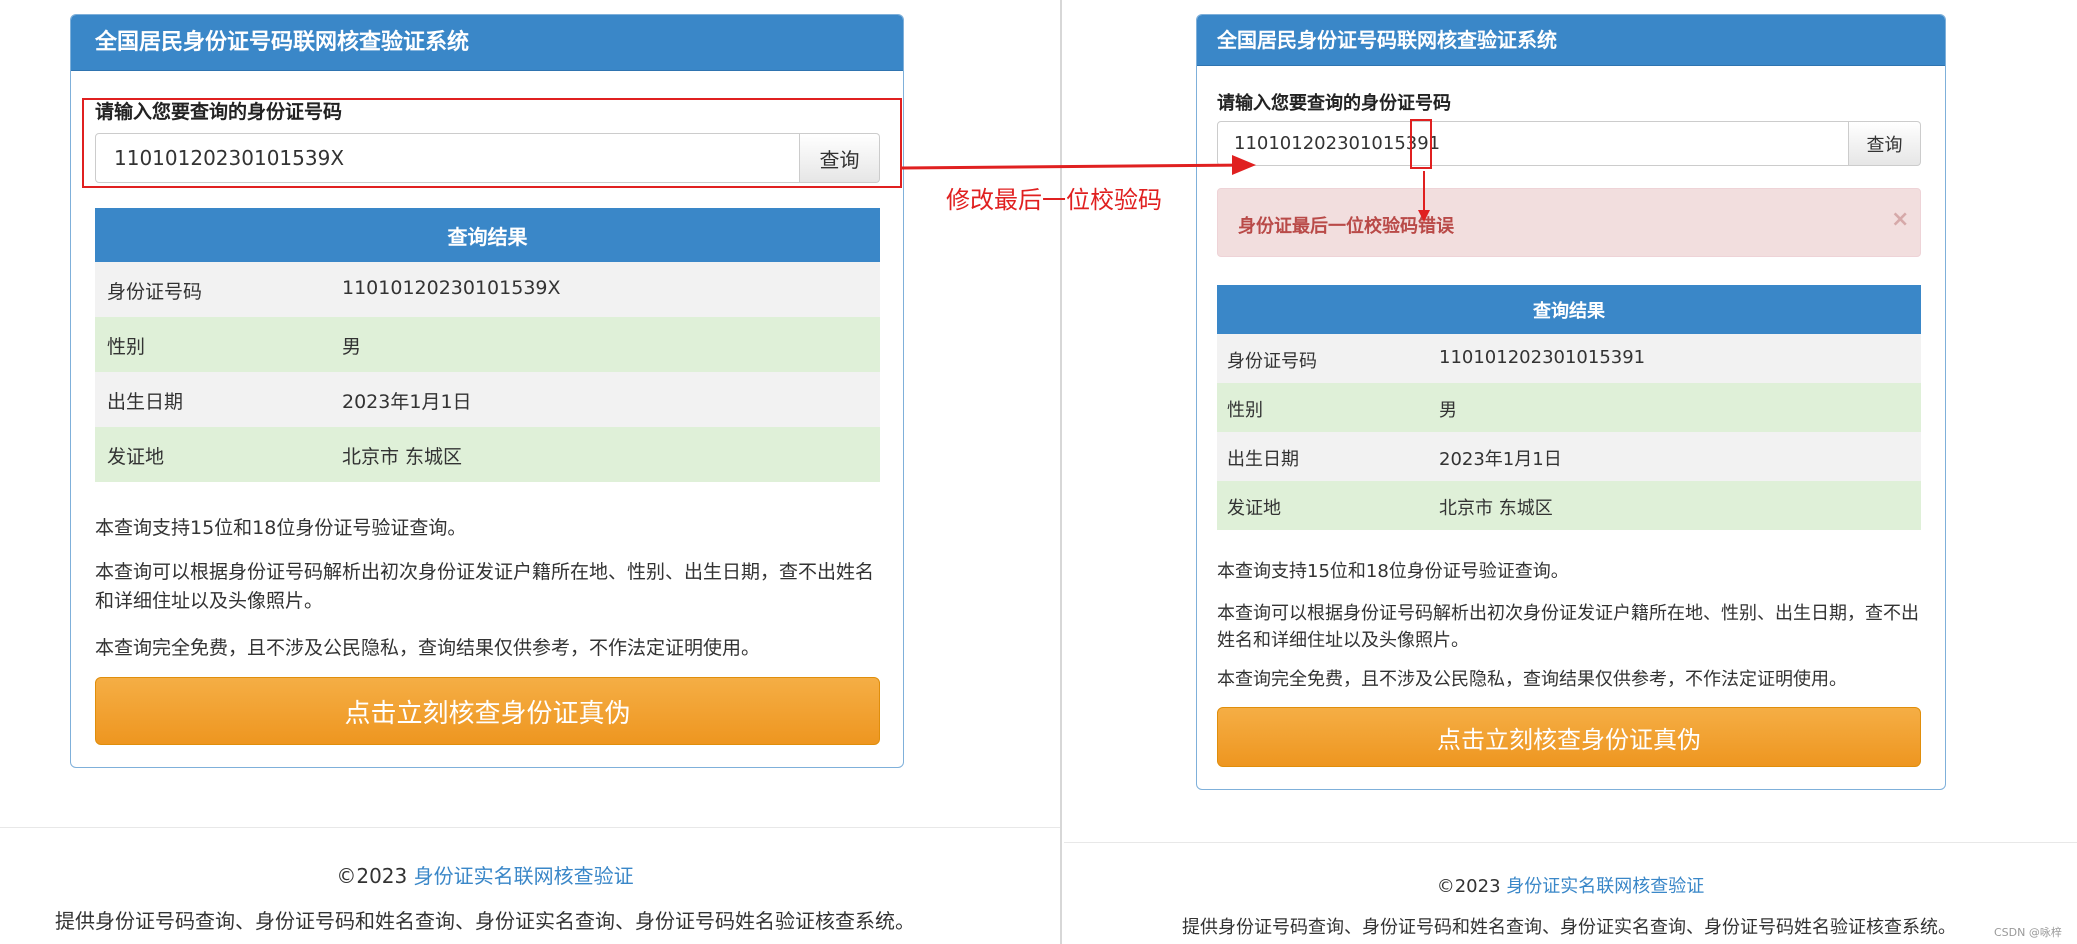 The image size is (2077, 944). What do you see at coordinates (1054, 200) in the screenshot?
I see `annotation-text: 修改最后一位校验码` at bounding box center [1054, 200].